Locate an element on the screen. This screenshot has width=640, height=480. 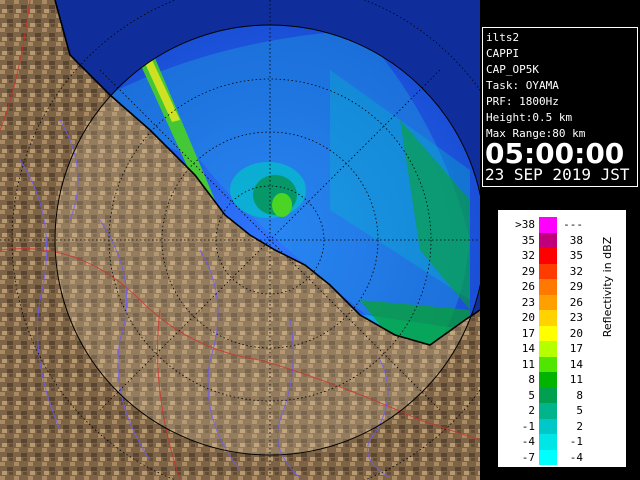
product-name: CAP_OP5K is located at coordinates (512, 69).